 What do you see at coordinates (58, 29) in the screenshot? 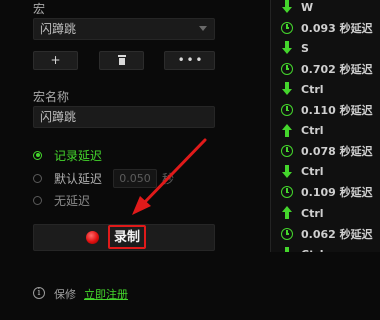
I see `macro-select-value: 闪蹲跳` at bounding box center [58, 29].